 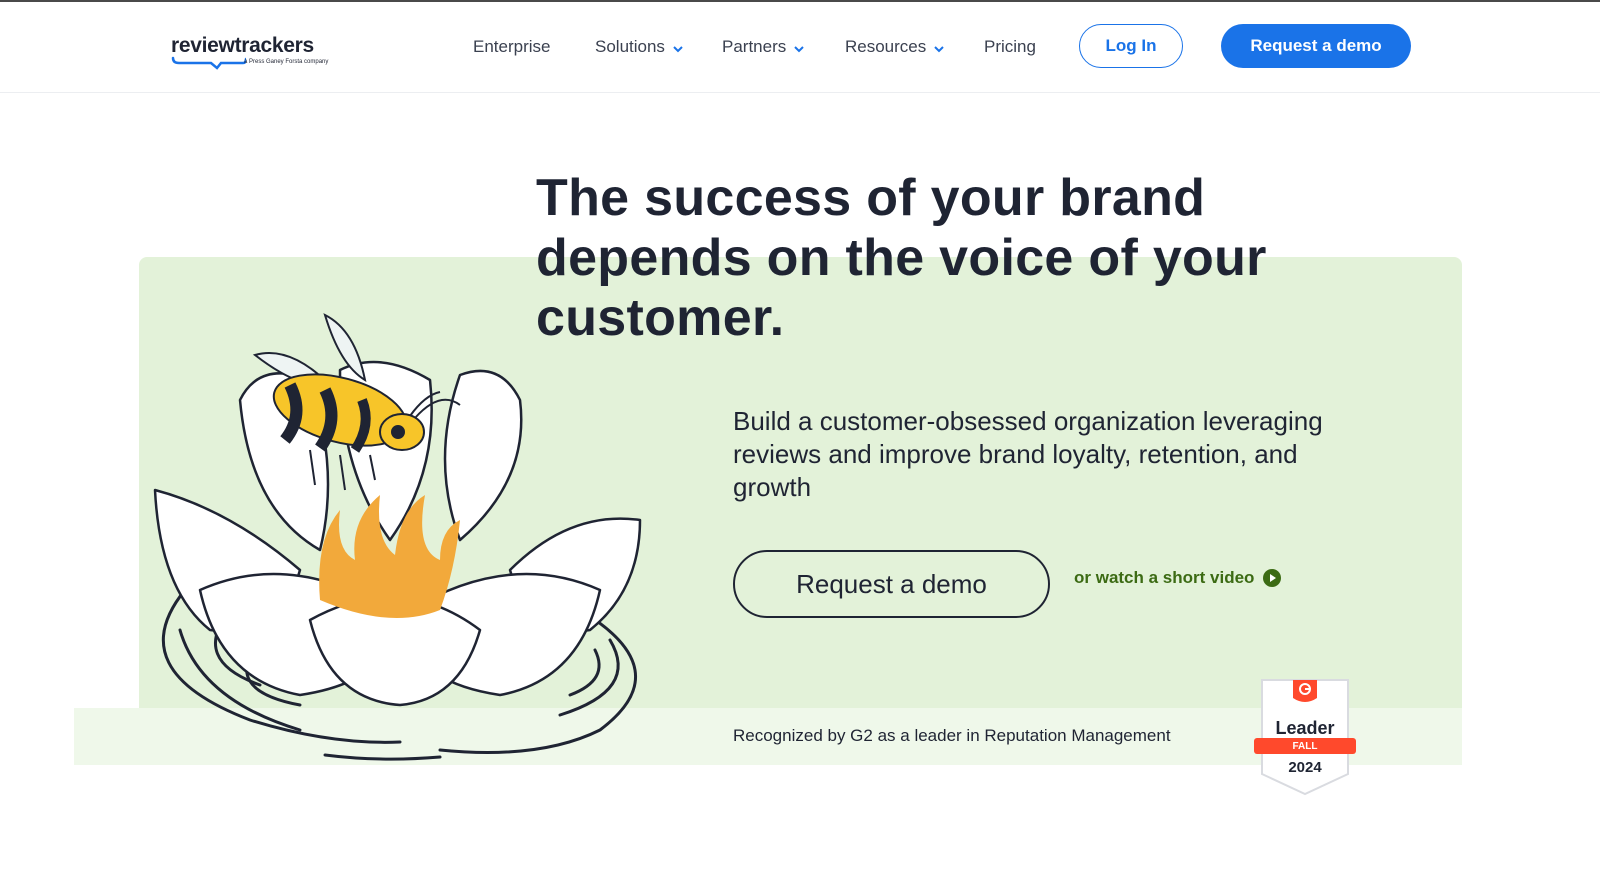 I want to click on nav-enterprise: Enterprise, so click(x=511, y=47).